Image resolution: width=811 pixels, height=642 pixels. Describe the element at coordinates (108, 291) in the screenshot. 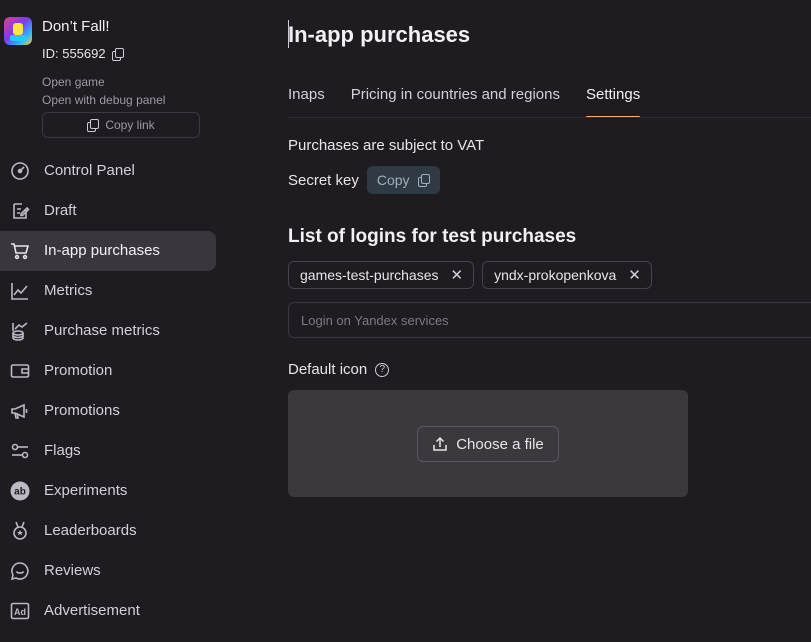

I see `sidebar-item-metrics: Metrics` at that location.